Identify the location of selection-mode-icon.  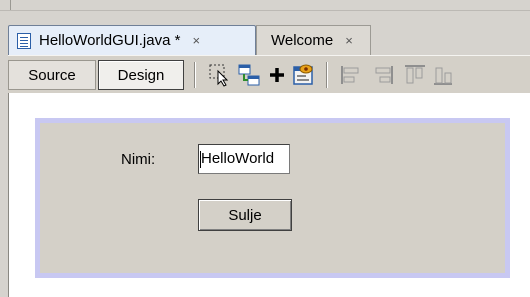
(220, 75).